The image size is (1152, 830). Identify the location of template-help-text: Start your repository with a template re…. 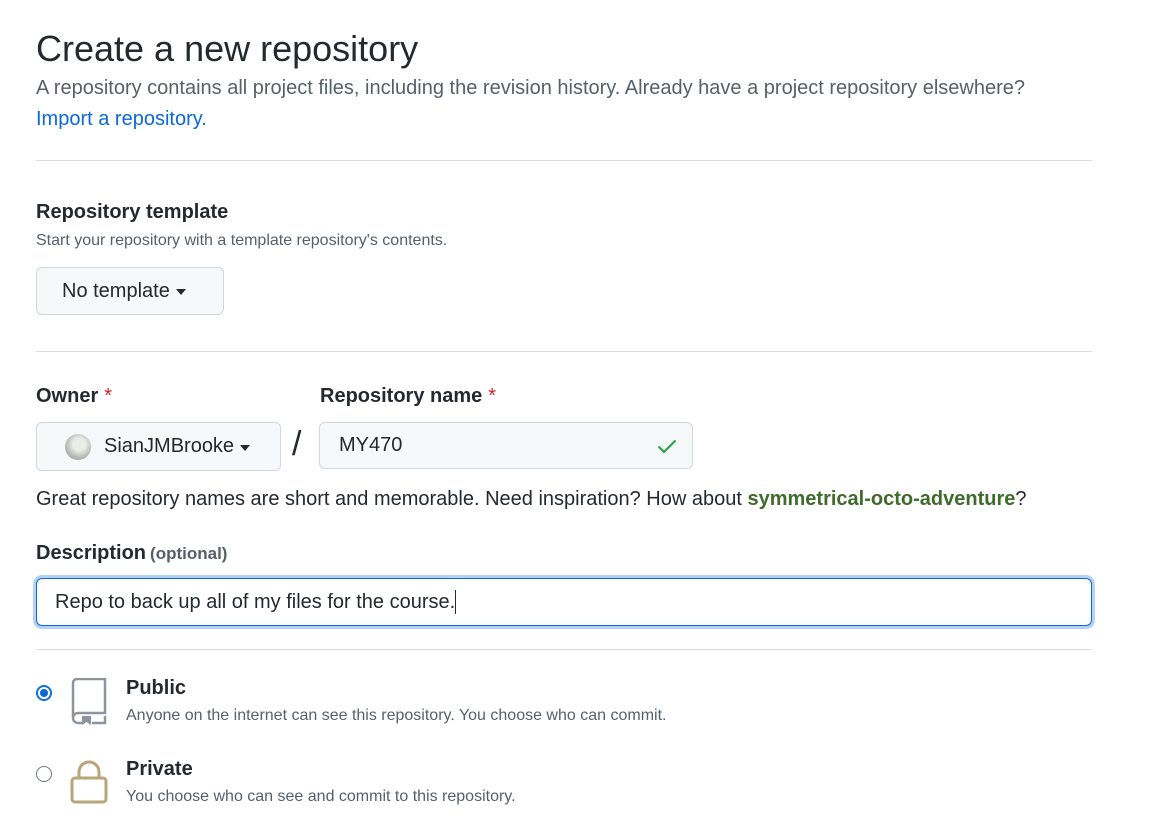
(242, 240).